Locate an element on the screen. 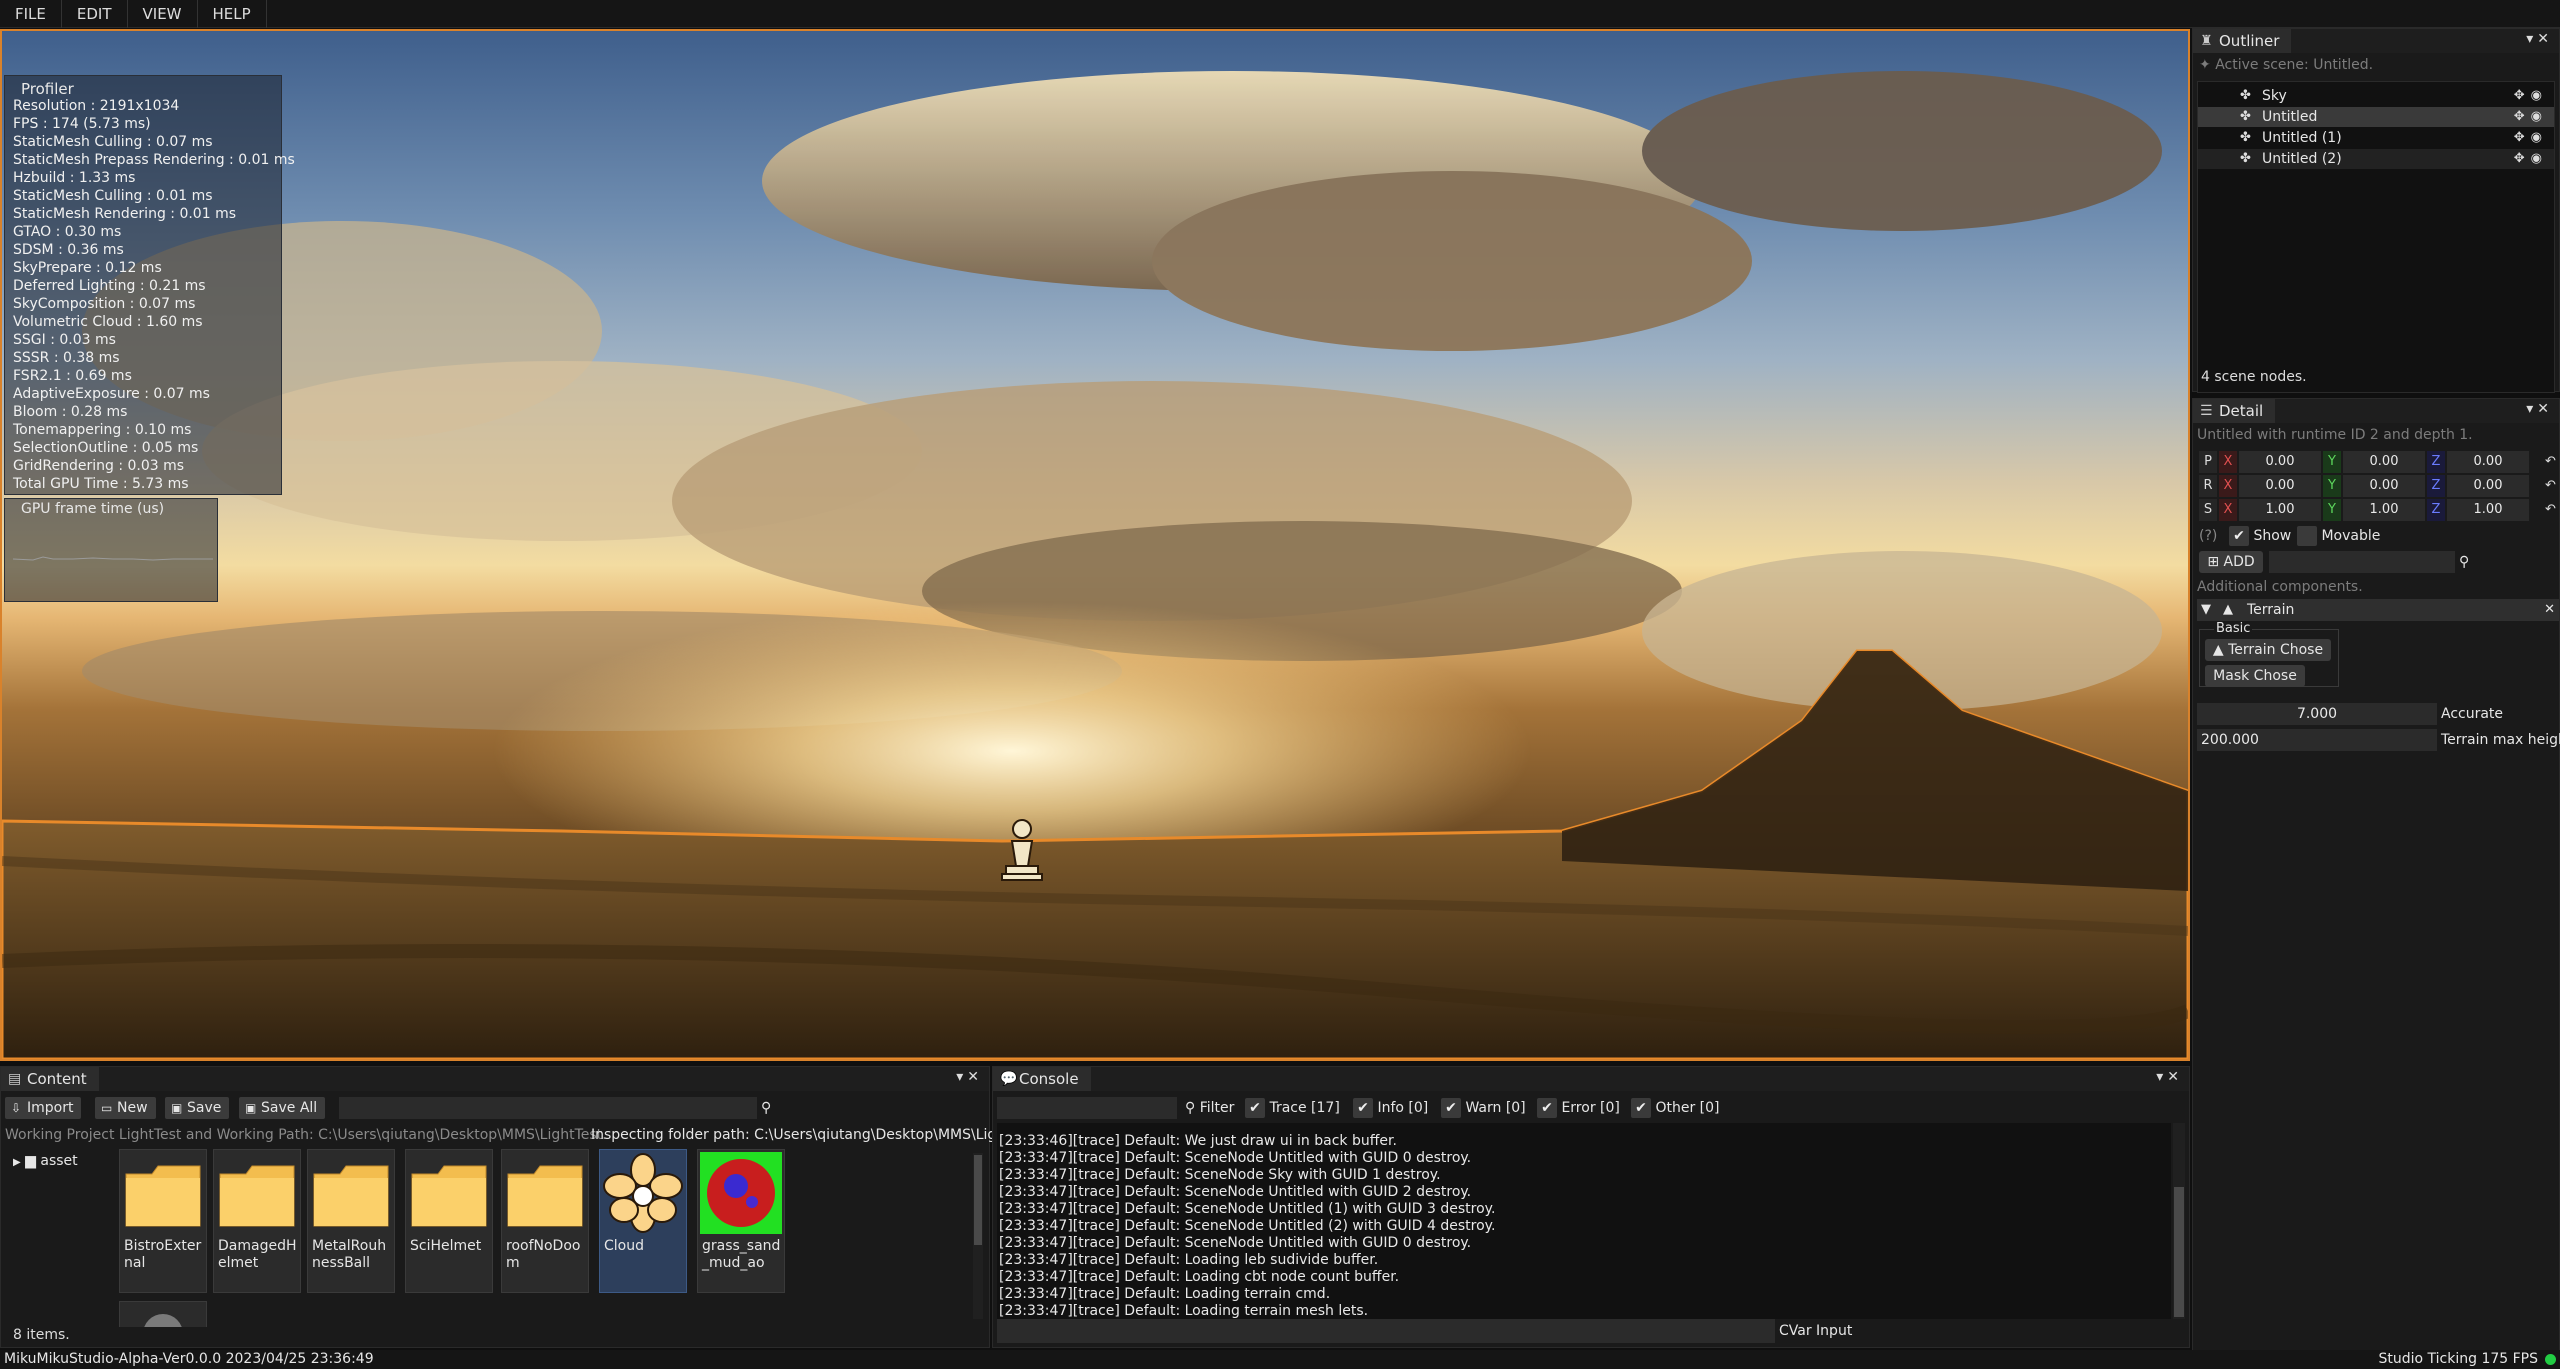 This screenshot has width=2560, height=1369. scale-z-field: 1.00 is located at coordinates (2488, 510).